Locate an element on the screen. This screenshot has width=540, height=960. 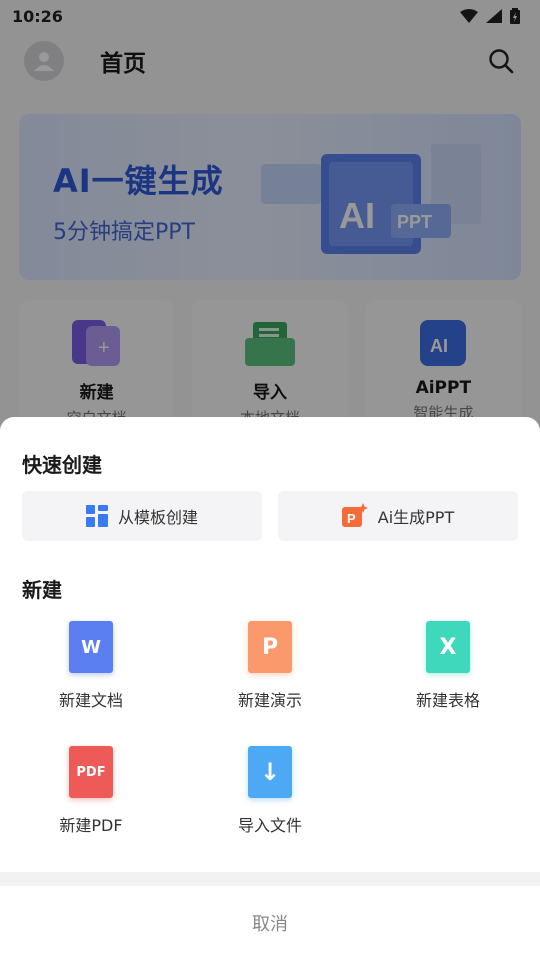
ai-generate-ppt-button: P Ai生成PPT is located at coordinates (398, 516).